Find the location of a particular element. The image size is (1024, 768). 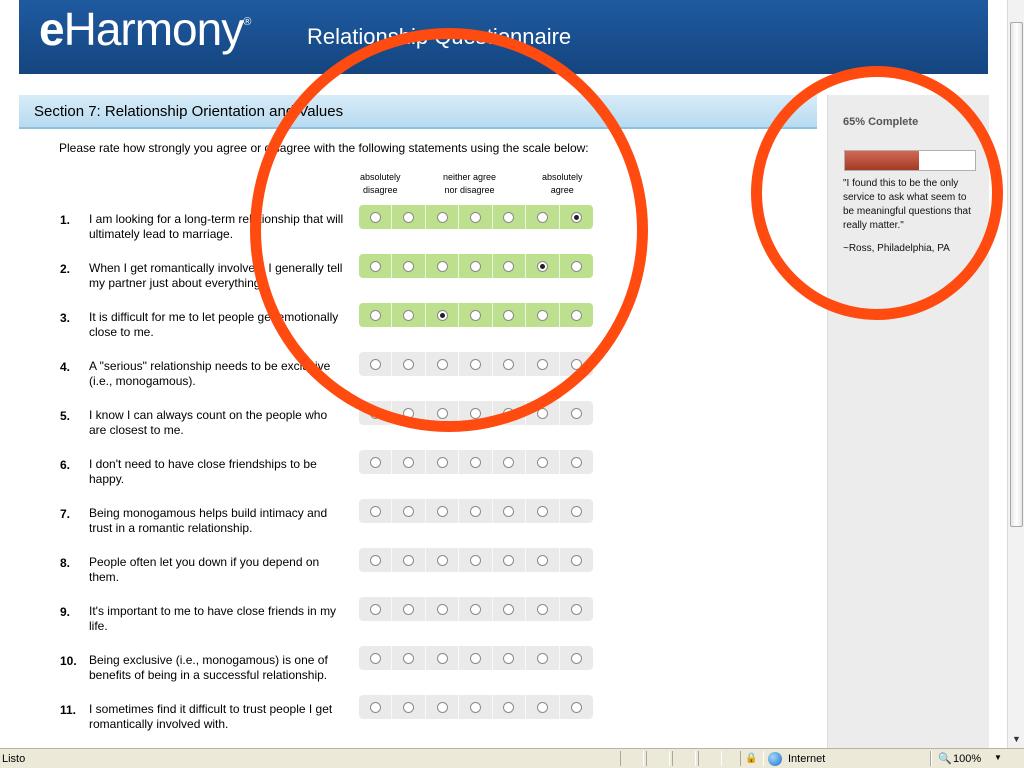

zoom-magnifier-icon: 🔍 is located at coordinates (945, 758).